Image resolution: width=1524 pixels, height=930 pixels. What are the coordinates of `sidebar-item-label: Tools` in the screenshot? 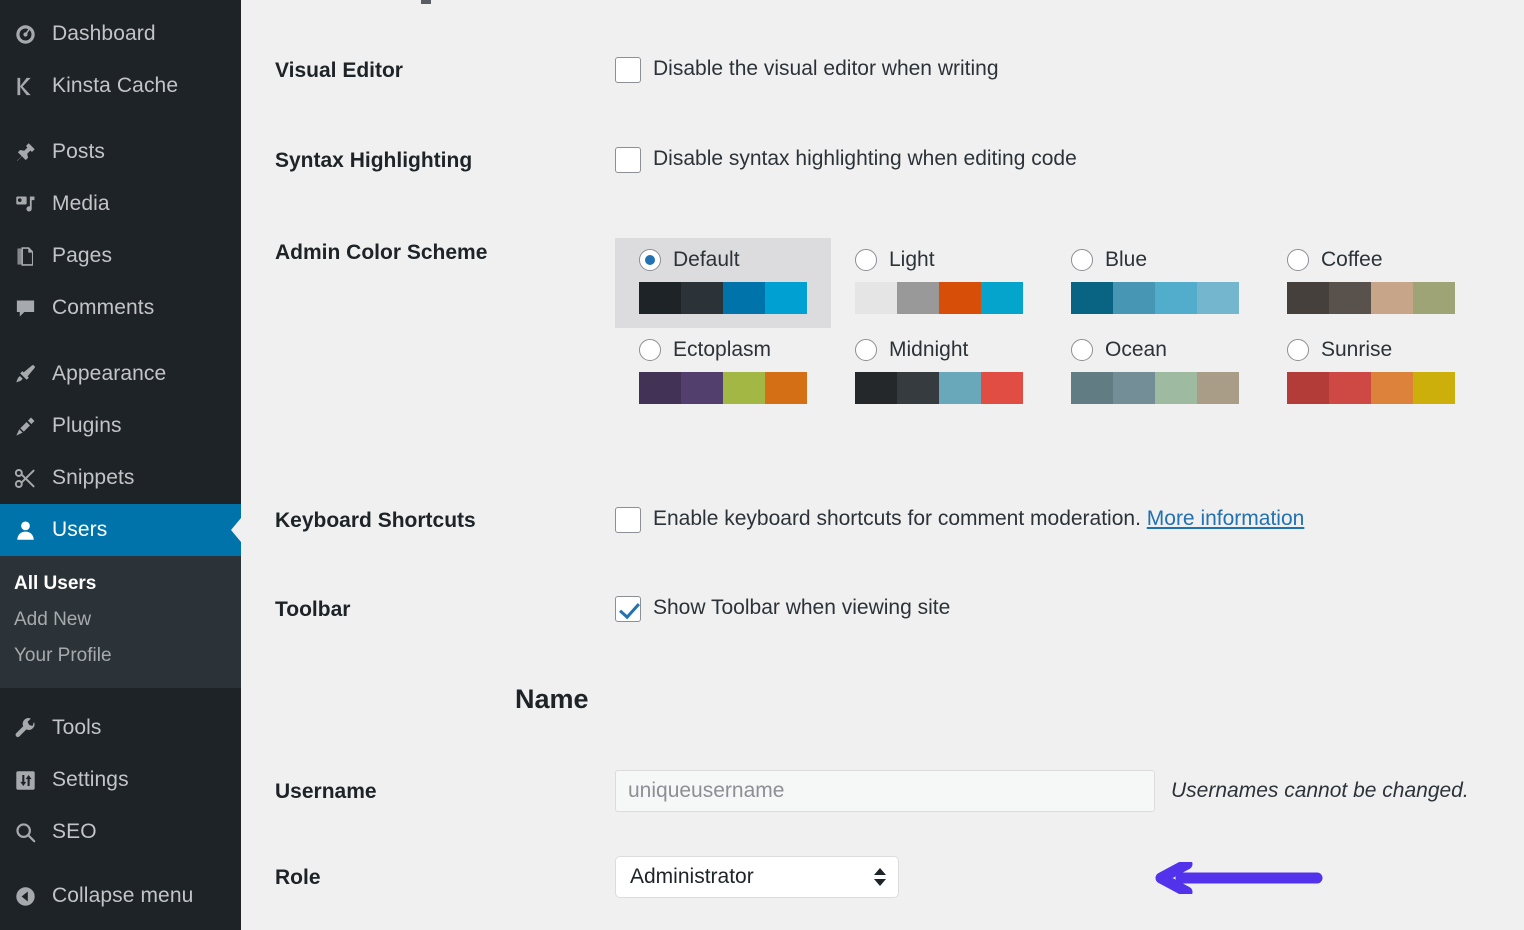 It's located at (77, 727).